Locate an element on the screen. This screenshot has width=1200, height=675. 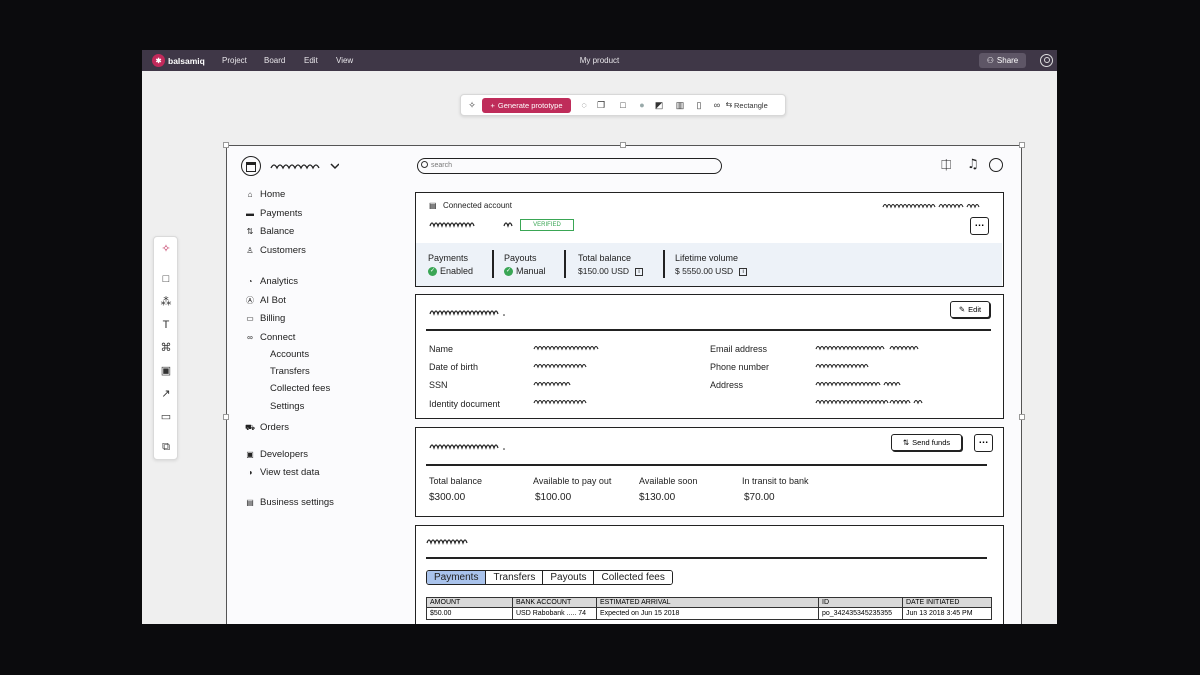
nav-billing: ▭ Billing is located at coordinates (265, 318).